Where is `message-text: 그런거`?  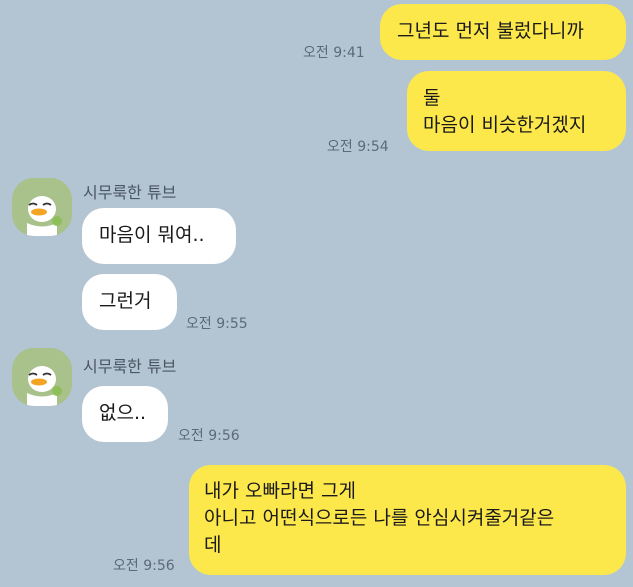 message-text: 그런거 is located at coordinates (125, 301).